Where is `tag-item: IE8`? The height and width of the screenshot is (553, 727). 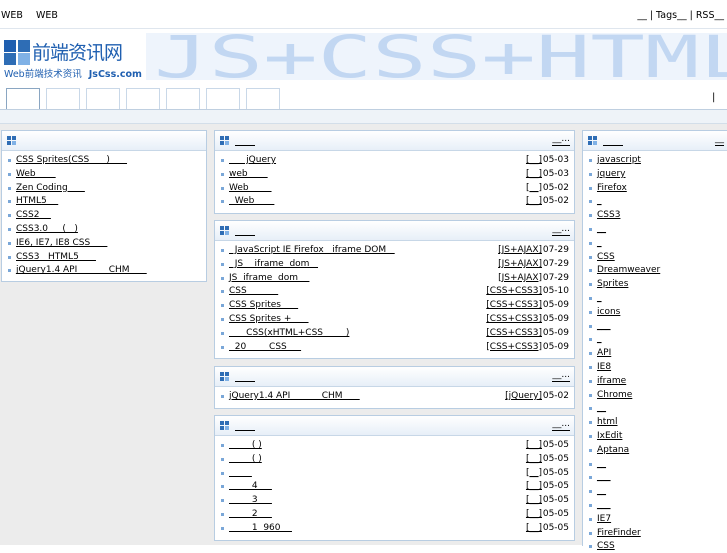
tag-item: IE8 is located at coordinates (655, 367).